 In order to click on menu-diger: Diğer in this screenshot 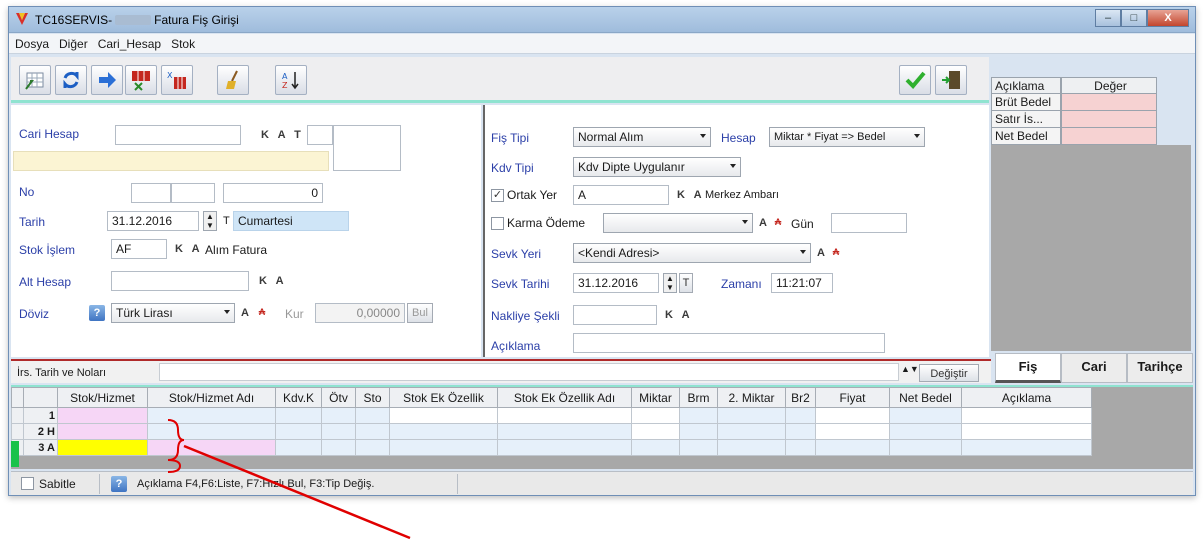, I will do `click(73, 44)`.